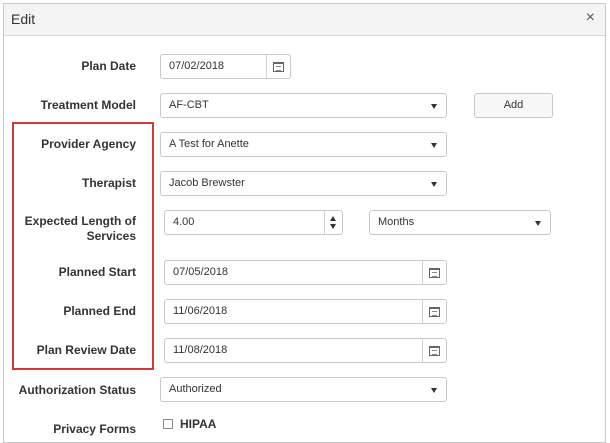 This screenshot has height=443, width=610. I want to click on authorization-status-label: Authorization Status, so click(77, 390).